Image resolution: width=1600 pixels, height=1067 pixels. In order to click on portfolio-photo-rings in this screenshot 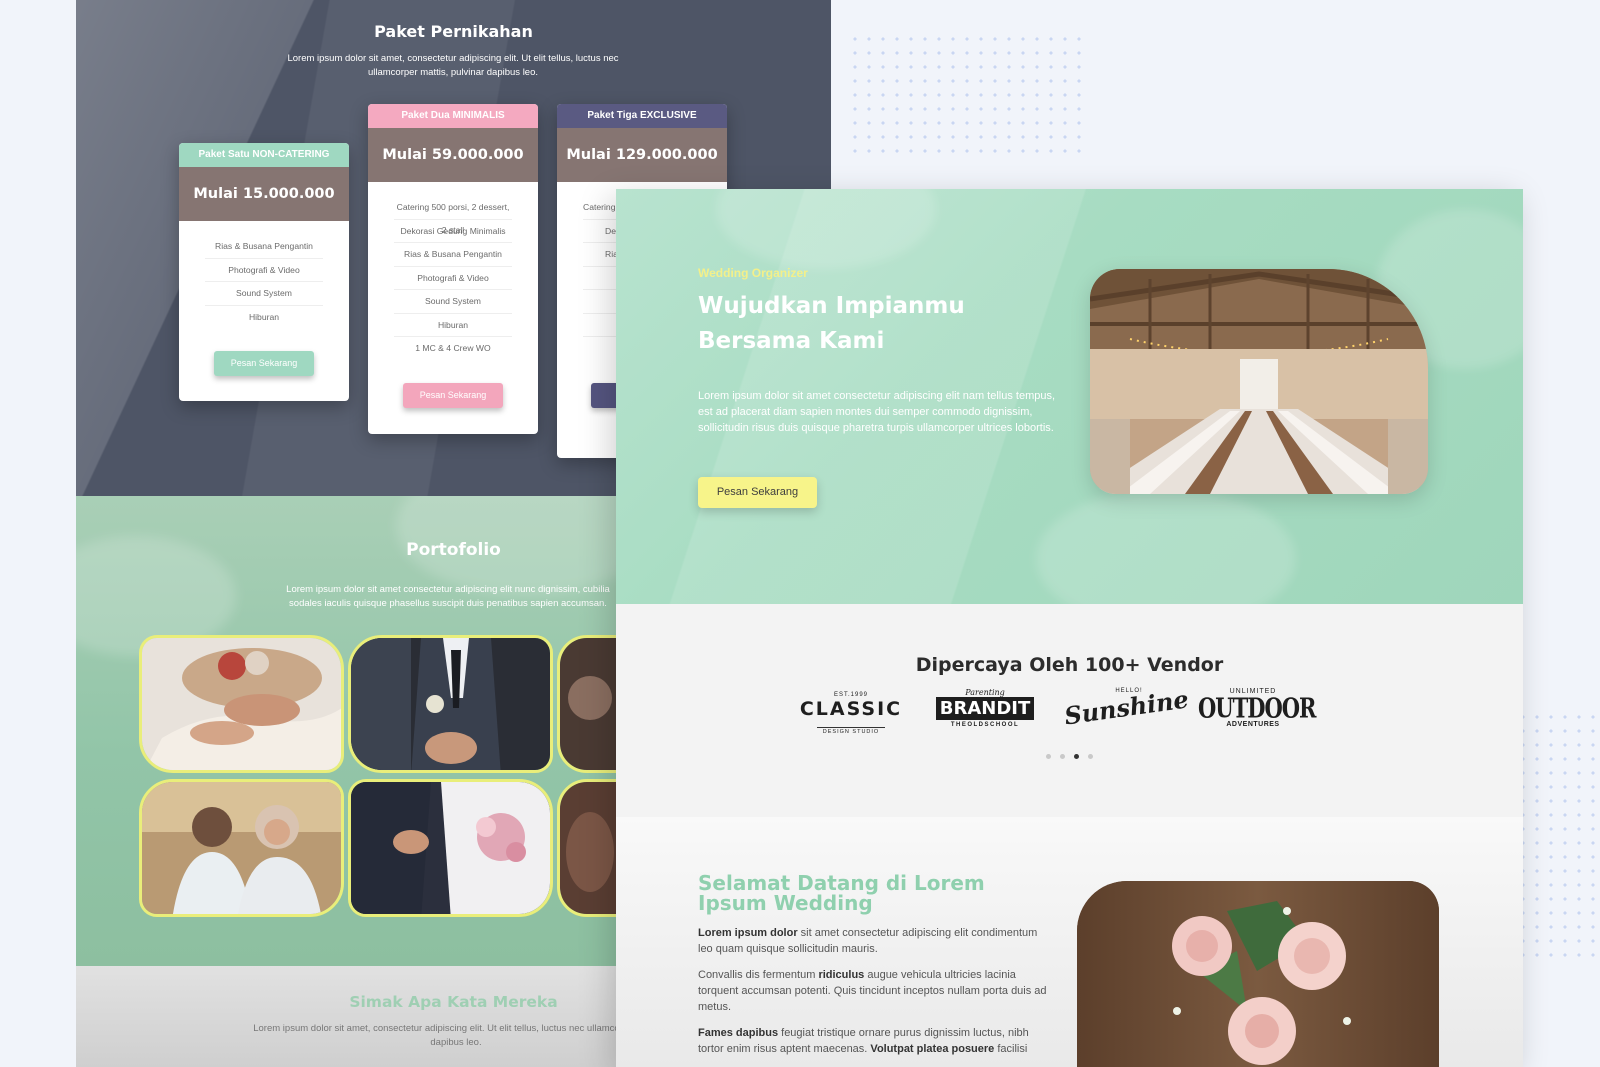, I will do `click(241, 704)`.